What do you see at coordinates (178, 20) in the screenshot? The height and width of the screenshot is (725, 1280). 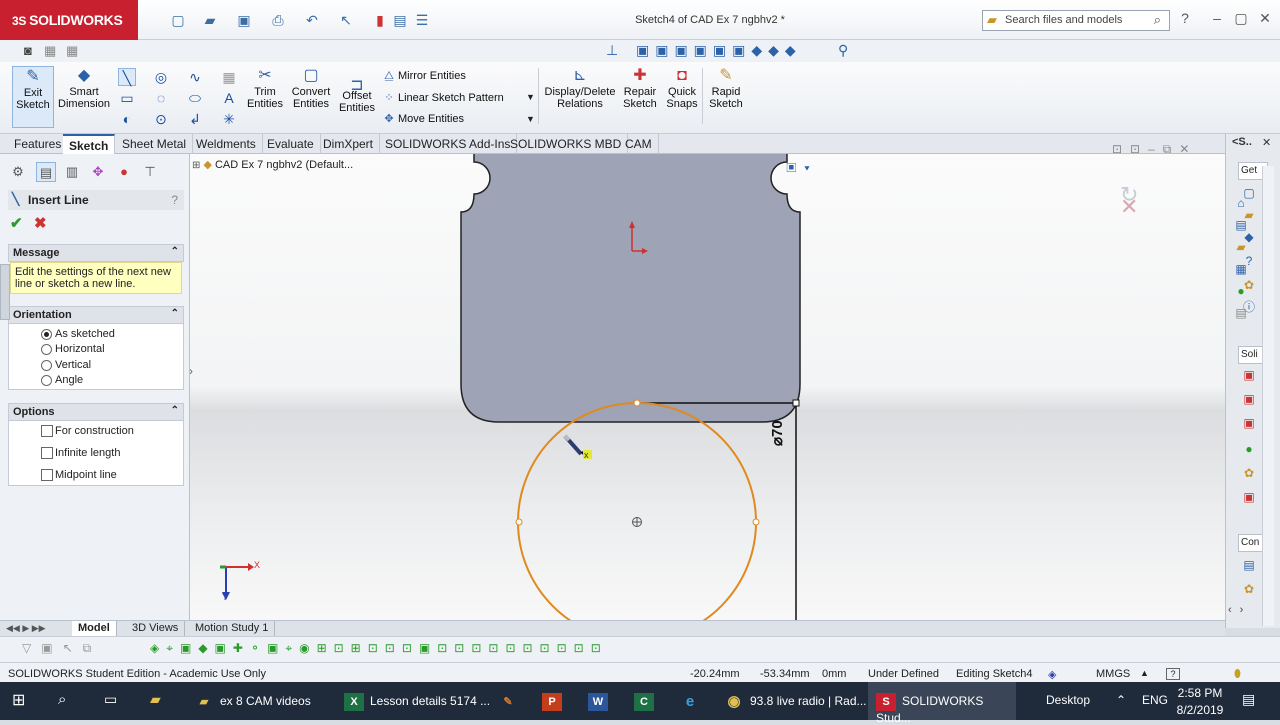 I see `new-file-icon: ▢` at bounding box center [178, 20].